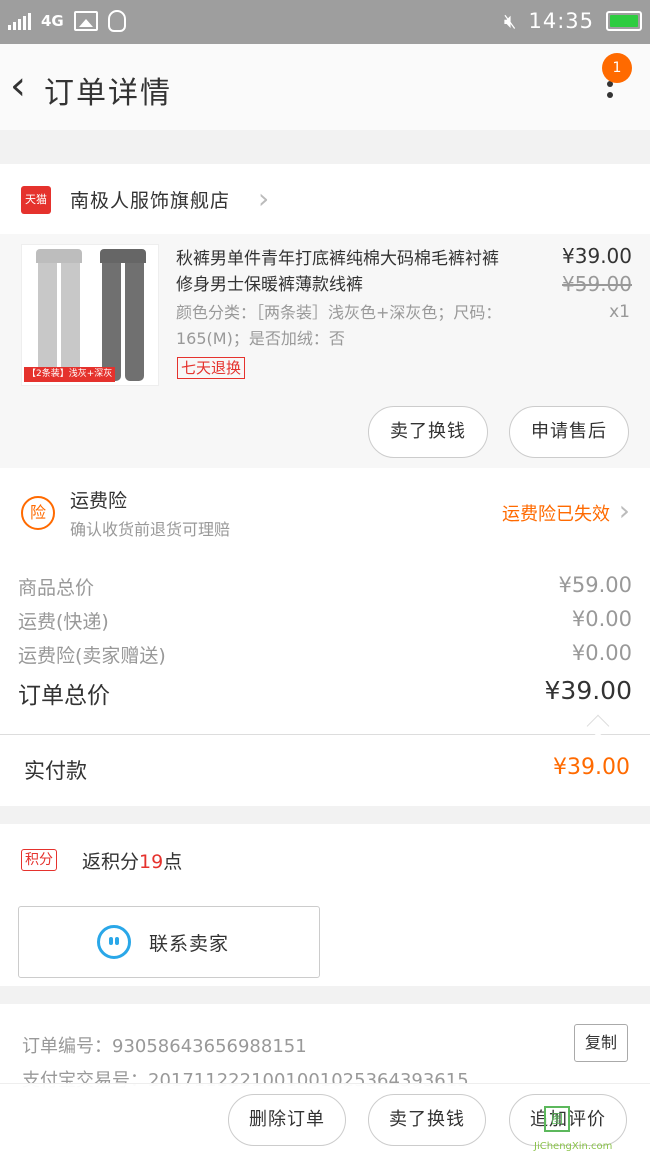 The image size is (650, 1155). Describe the element at coordinates (325, 512) in the screenshot. I see `shipping-insurance: 险 运费险 确认收货前退货可理赔 运费险已失效 ›` at that location.